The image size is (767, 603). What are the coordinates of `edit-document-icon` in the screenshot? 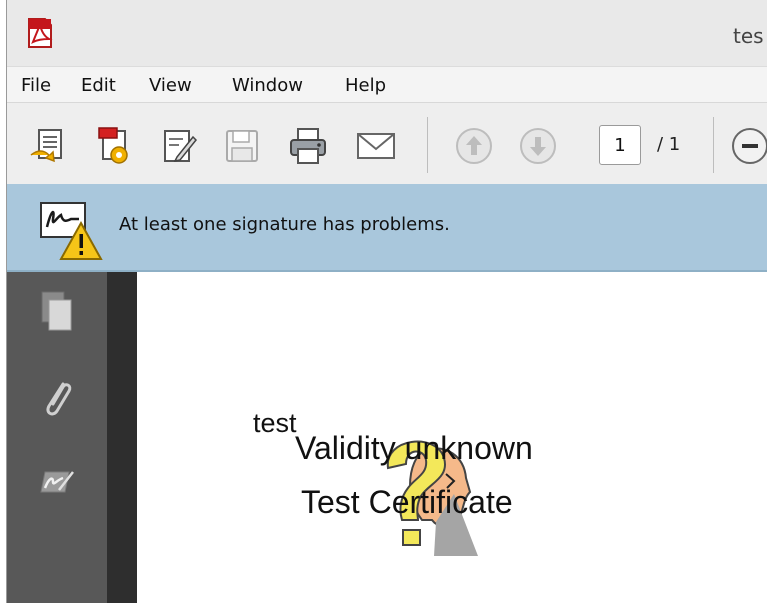 It's located at (178, 146).